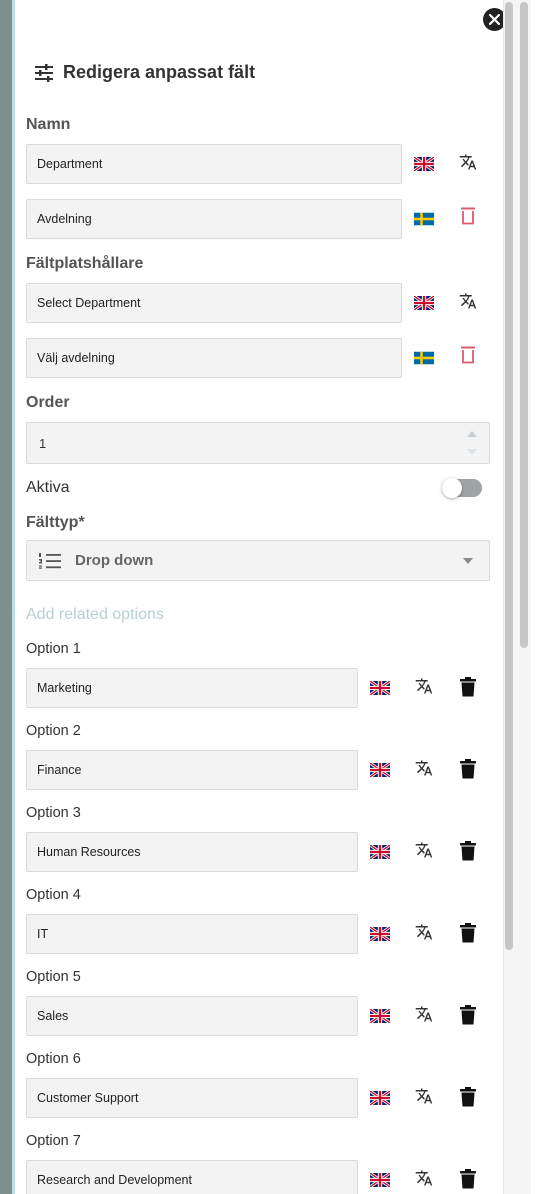 The image size is (536, 1194). I want to click on option-input: Finance, so click(192, 770).